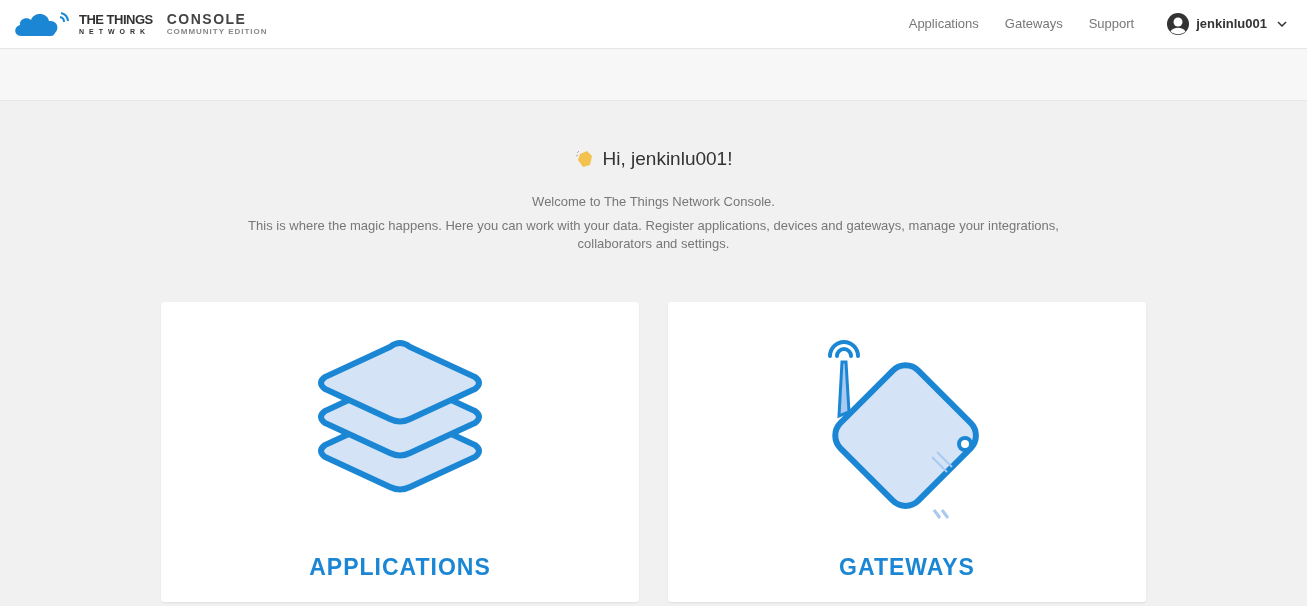  What do you see at coordinates (1226, 24) in the screenshot?
I see `user-menu: jenkinlu001` at bounding box center [1226, 24].